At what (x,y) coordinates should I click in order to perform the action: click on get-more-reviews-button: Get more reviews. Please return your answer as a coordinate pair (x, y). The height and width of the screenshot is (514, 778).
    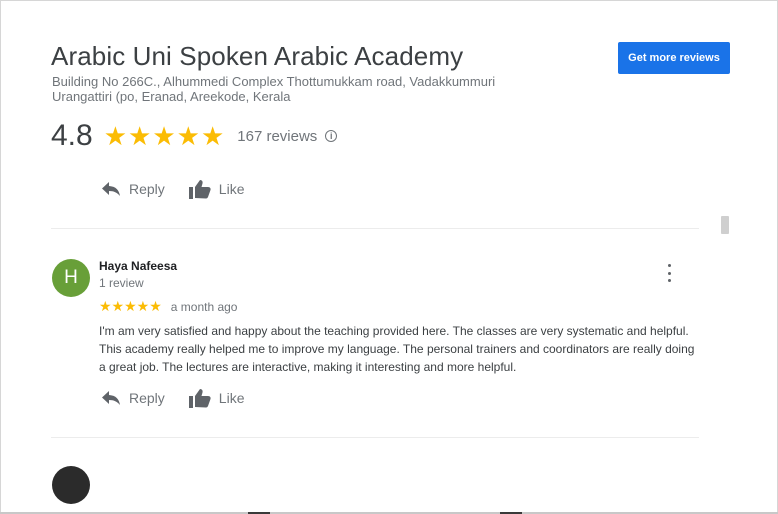
    Looking at the image, I should click on (674, 58).